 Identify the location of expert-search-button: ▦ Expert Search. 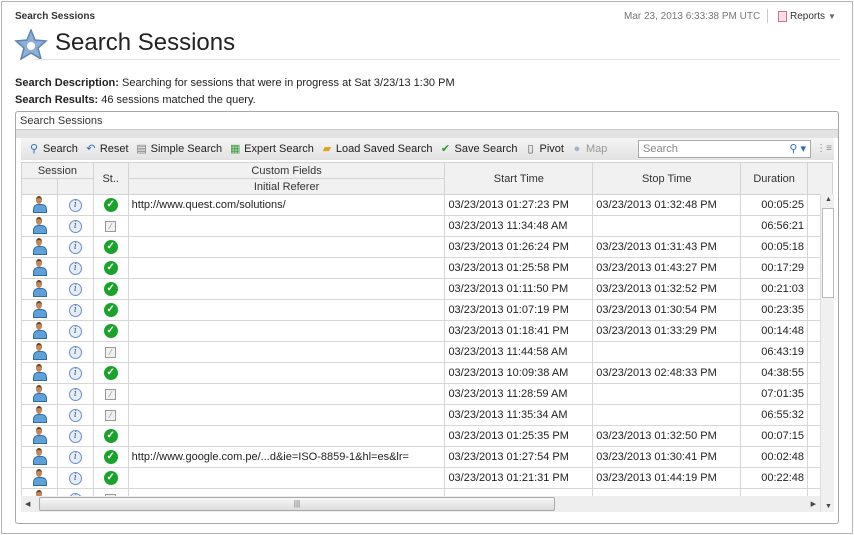
(271, 149).